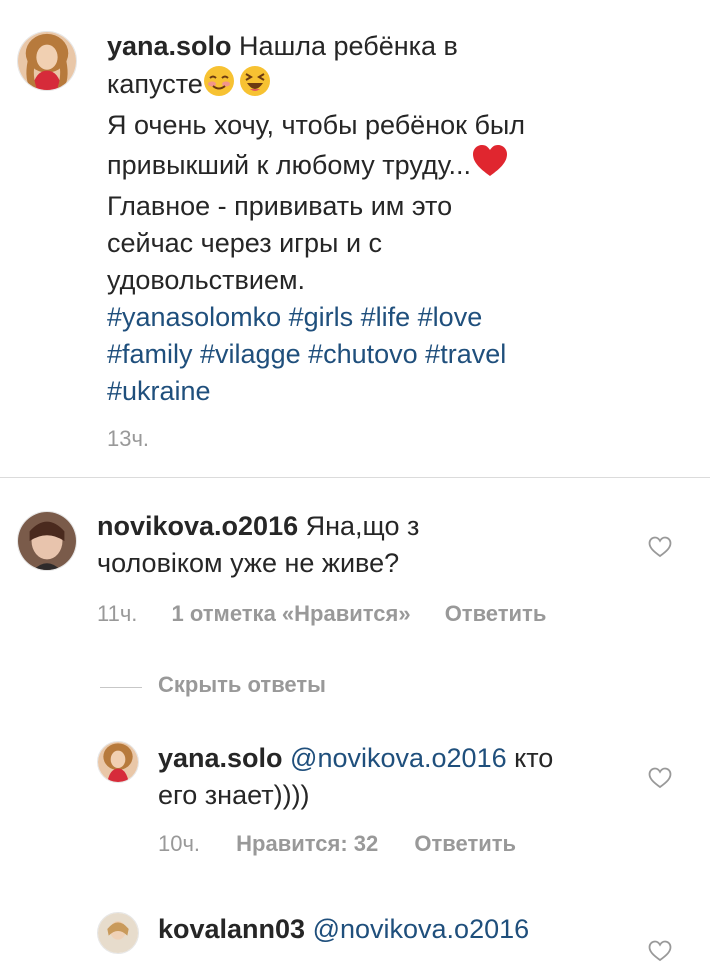 The height and width of the screenshot is (962, 710). I want to click on reply-time: 10ч., so click(179, 843).